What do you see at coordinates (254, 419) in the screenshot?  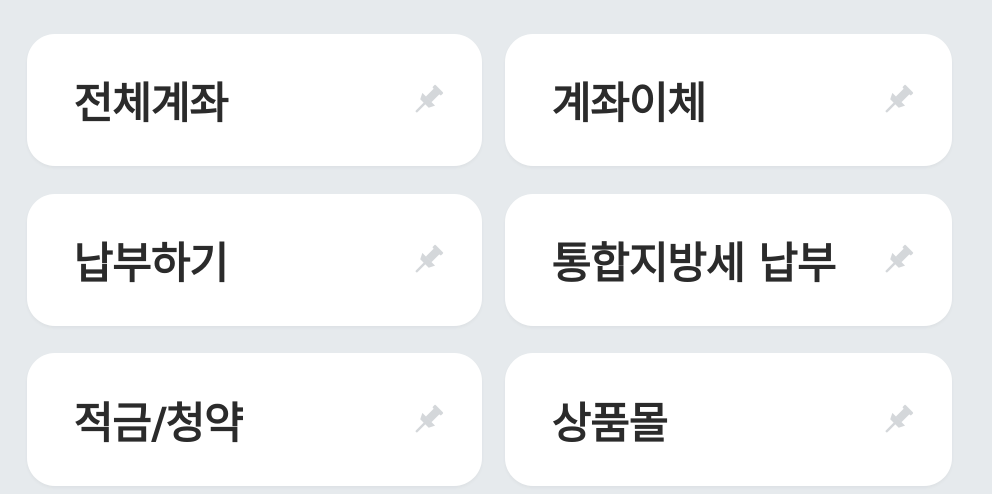 I see `tile-savings-subscription: 적금/청약` at bounding box center [254, 419].